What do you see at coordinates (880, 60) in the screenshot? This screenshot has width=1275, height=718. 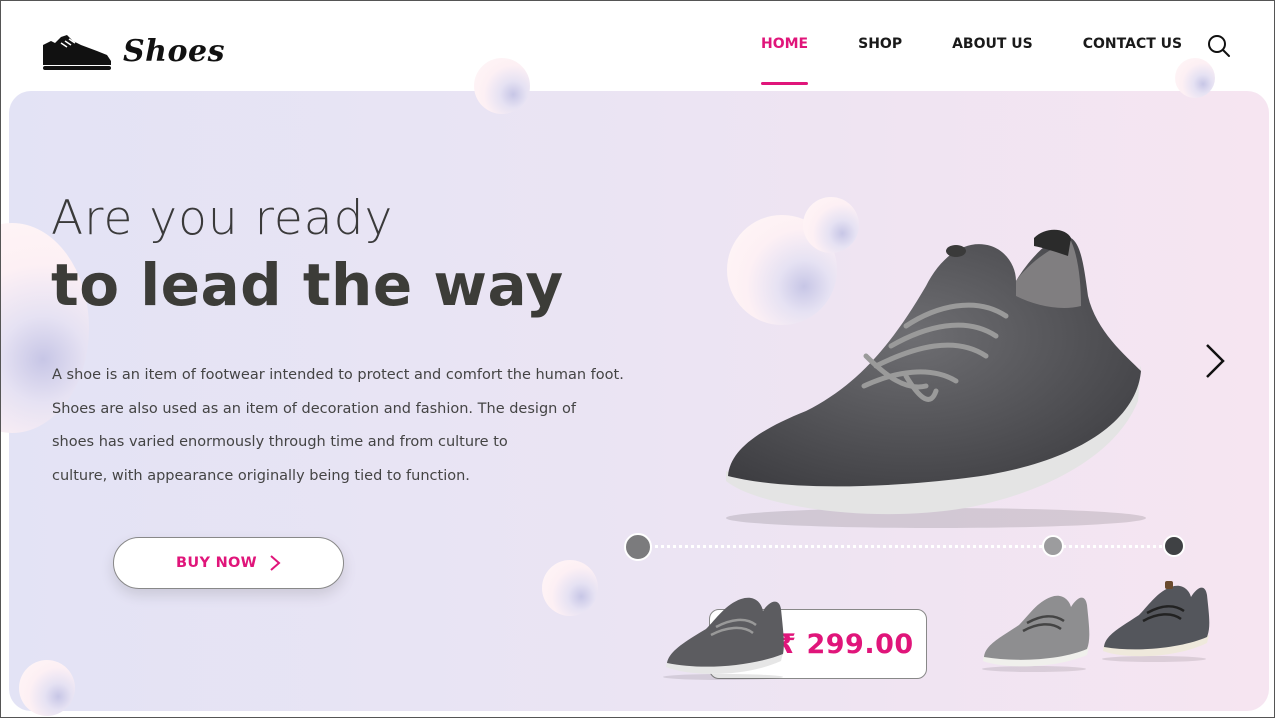 I see `nav-shop: SHOP` at bounding box center [880, 60].